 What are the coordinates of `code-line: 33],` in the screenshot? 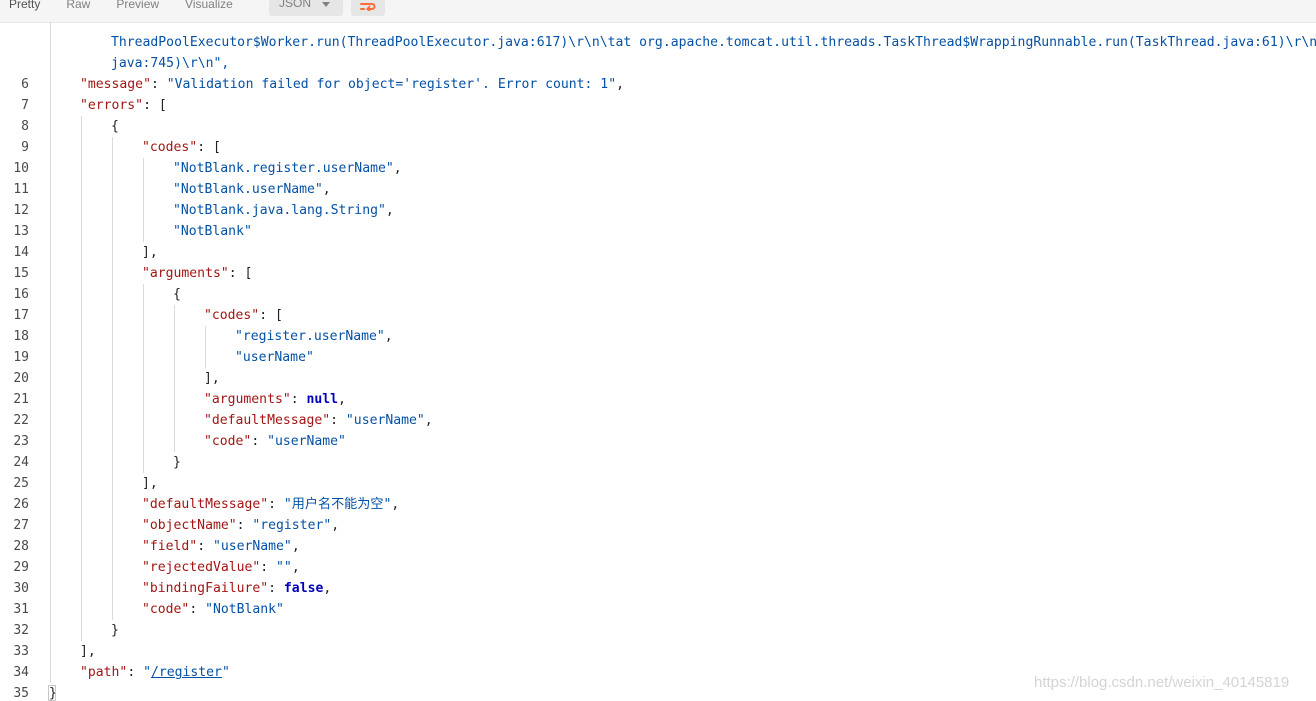 It's located at (658, 651).